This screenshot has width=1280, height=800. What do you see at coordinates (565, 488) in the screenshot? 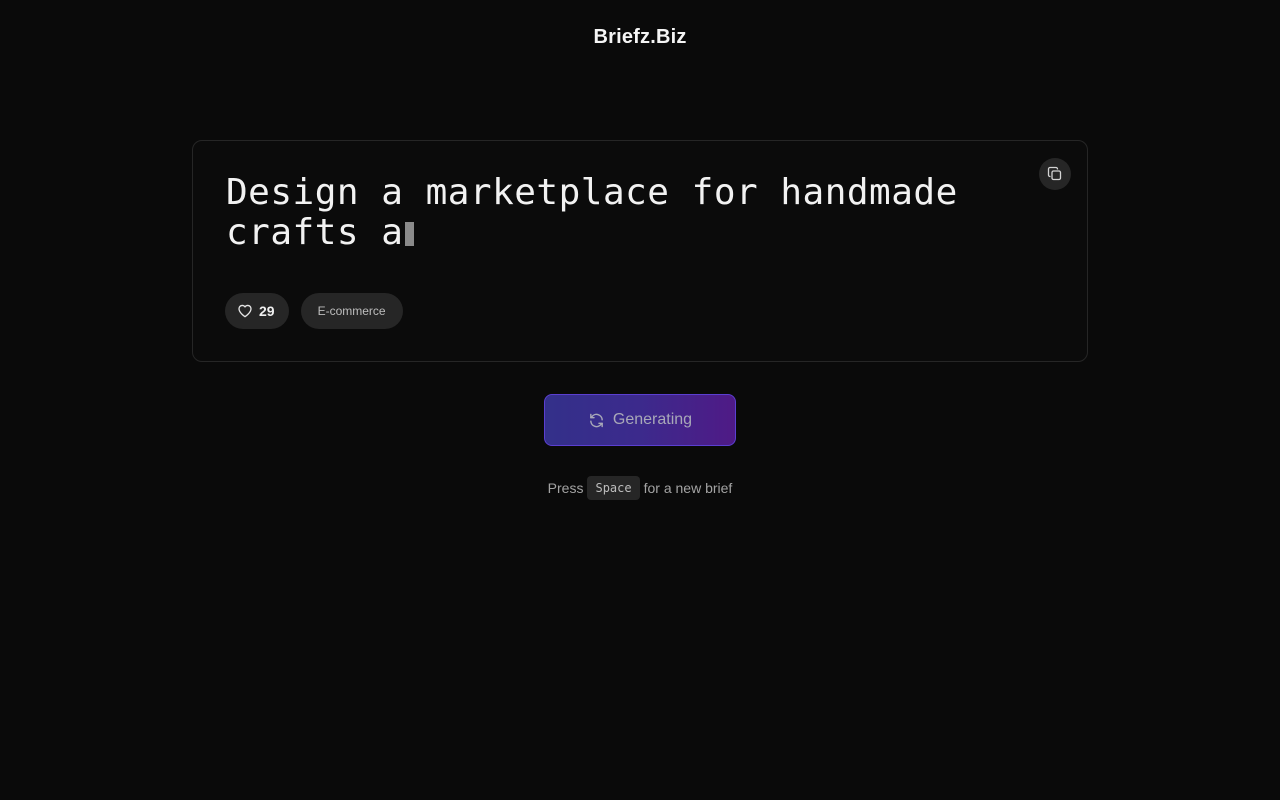
I see `hint-prefix: Press` at bounding box center [565, 488].